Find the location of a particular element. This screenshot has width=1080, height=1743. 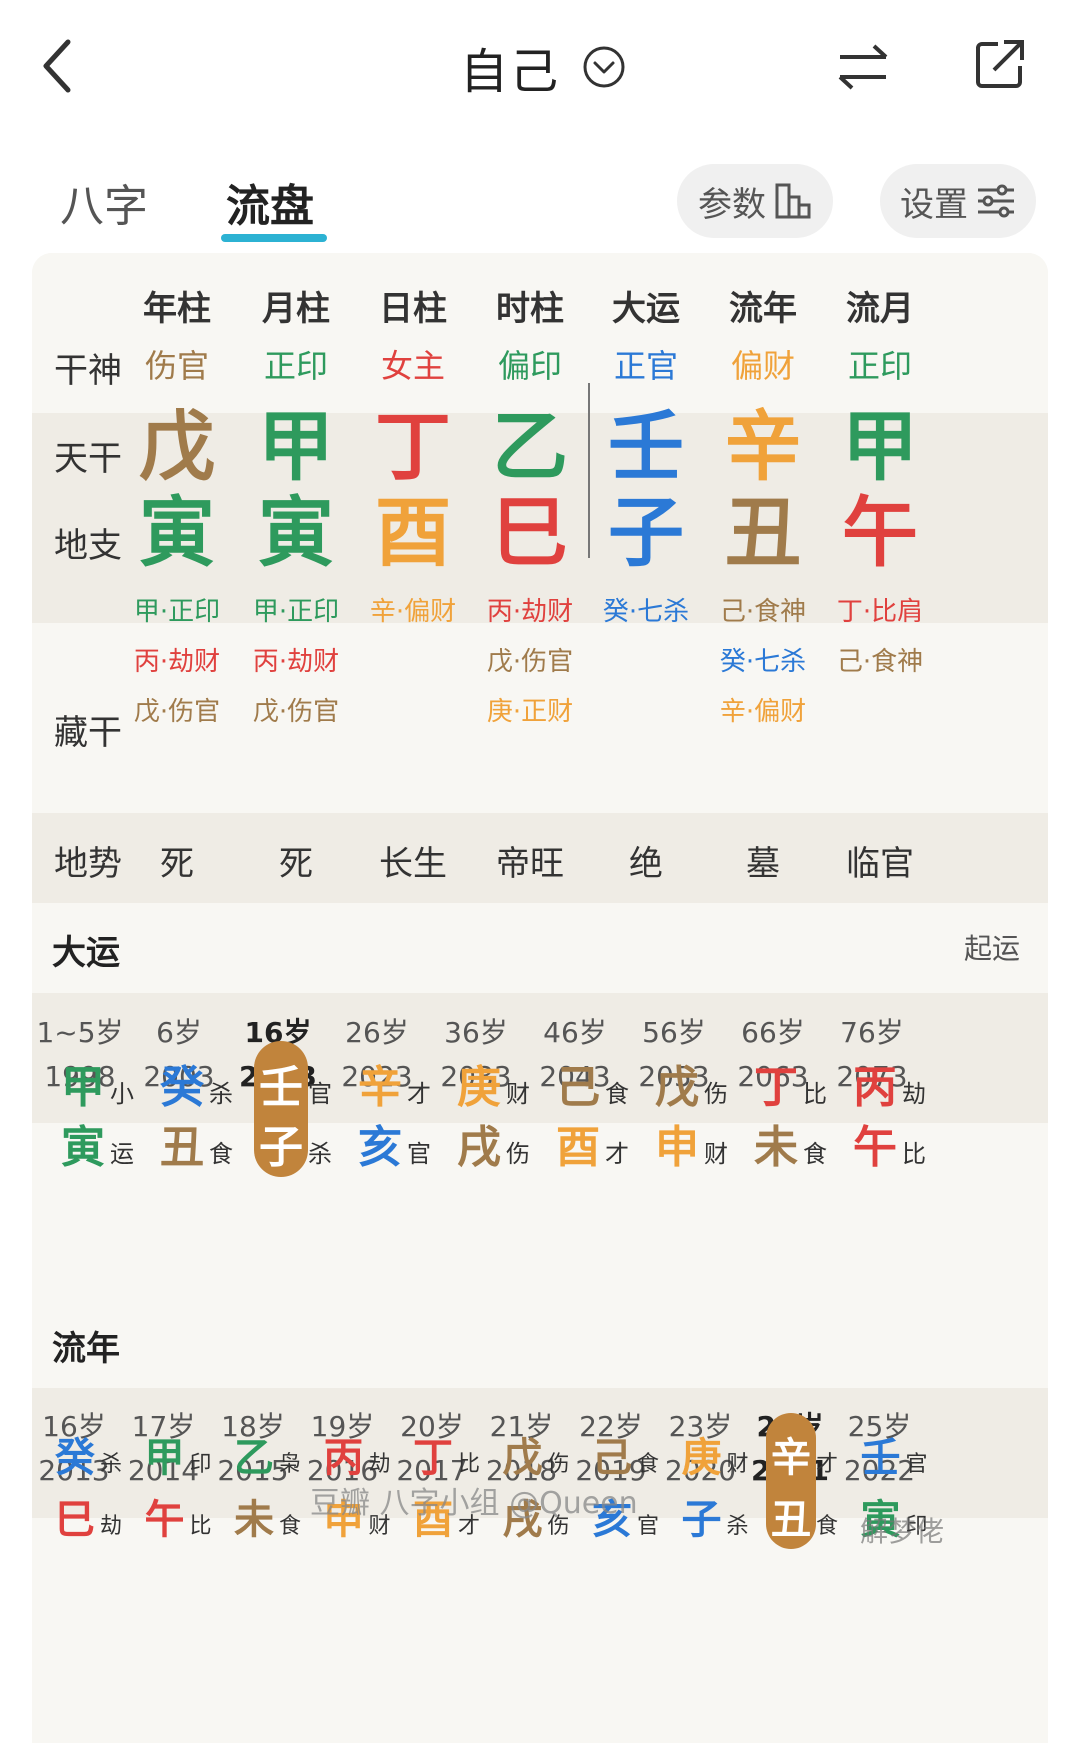

dayun-shishen: 食 is located at coordinates (221, 1154).